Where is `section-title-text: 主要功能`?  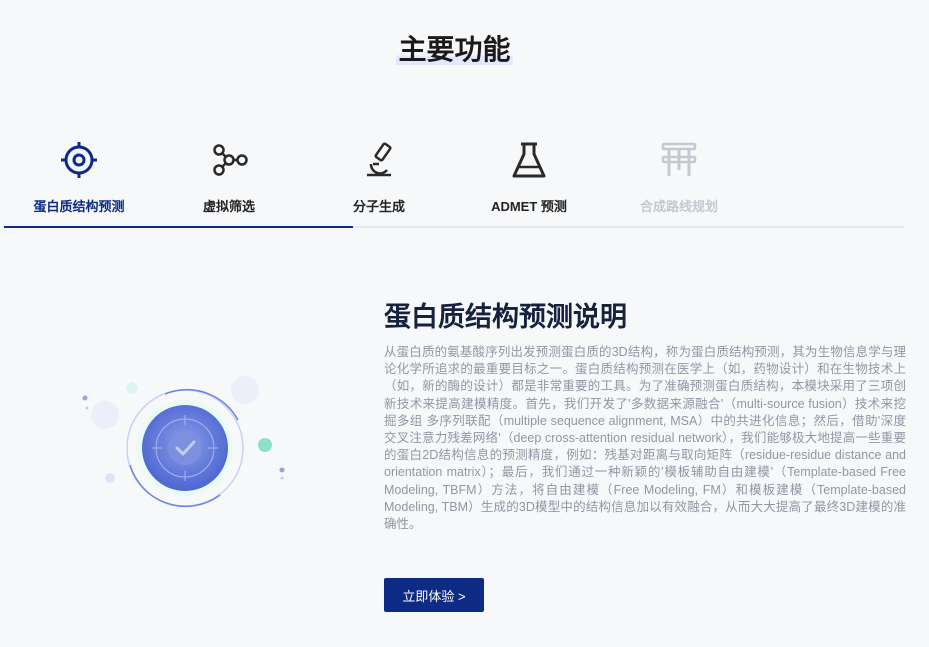
section-title-text: 主要功能 is located at coordinates (454, 49).